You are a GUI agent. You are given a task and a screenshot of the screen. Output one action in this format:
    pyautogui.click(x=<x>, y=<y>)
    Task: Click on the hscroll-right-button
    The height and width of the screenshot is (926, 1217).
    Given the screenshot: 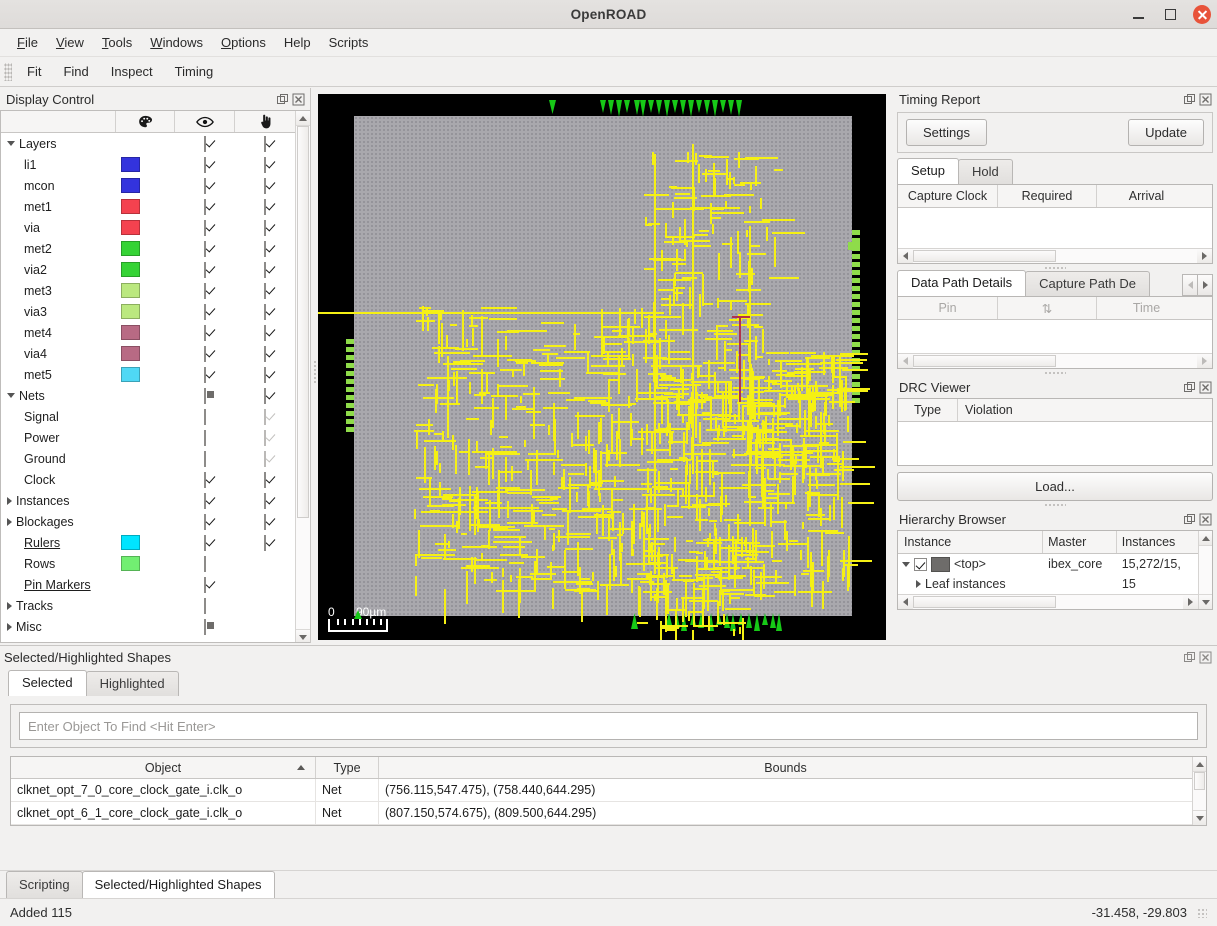 What is the action you would take?
    pyautogui.click(x=1204, y=361)
    